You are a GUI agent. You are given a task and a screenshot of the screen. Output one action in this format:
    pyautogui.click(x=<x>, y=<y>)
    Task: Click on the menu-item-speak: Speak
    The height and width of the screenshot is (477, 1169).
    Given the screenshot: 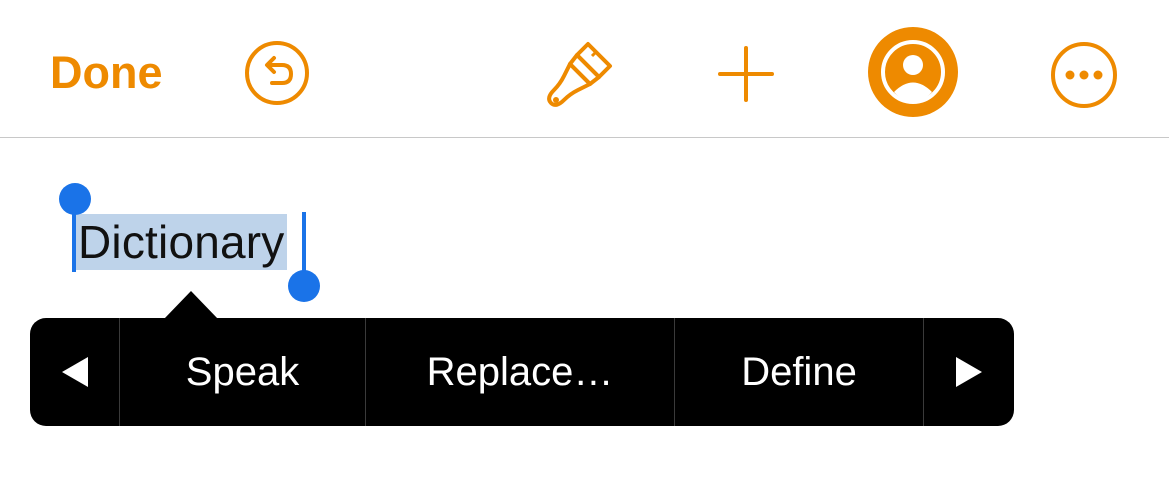 What is the action you would take?
    pyautogui.click(x=243, y=372)
    